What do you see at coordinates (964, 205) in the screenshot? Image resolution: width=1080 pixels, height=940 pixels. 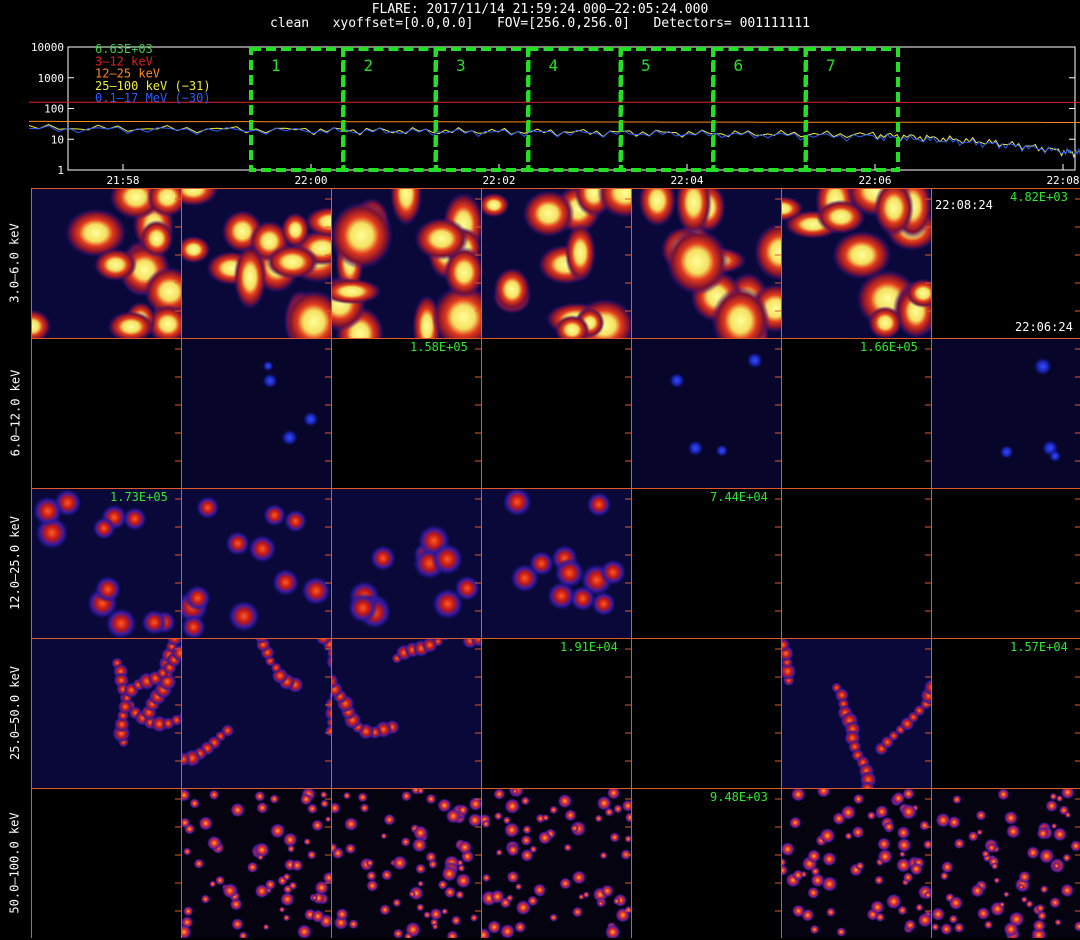 I see `timestamp-top: 22:08:24` at bounding box center [964, 205].